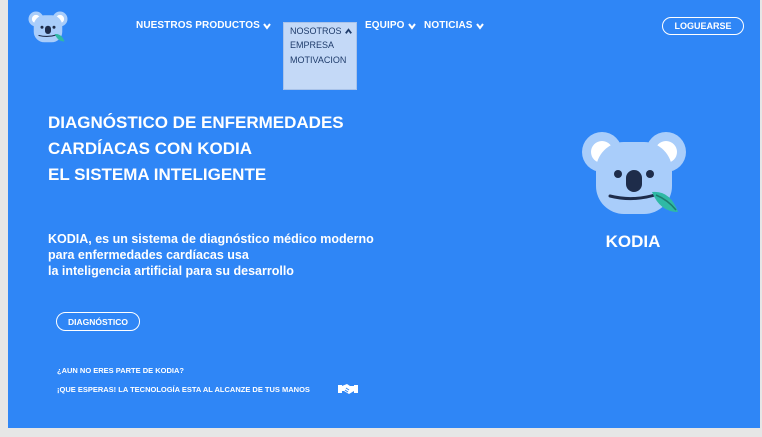 Image resolution: width=762 pixels, height=437 pixels. I want to click on nav-noticias: NOTICIAS, so click(454, 25).